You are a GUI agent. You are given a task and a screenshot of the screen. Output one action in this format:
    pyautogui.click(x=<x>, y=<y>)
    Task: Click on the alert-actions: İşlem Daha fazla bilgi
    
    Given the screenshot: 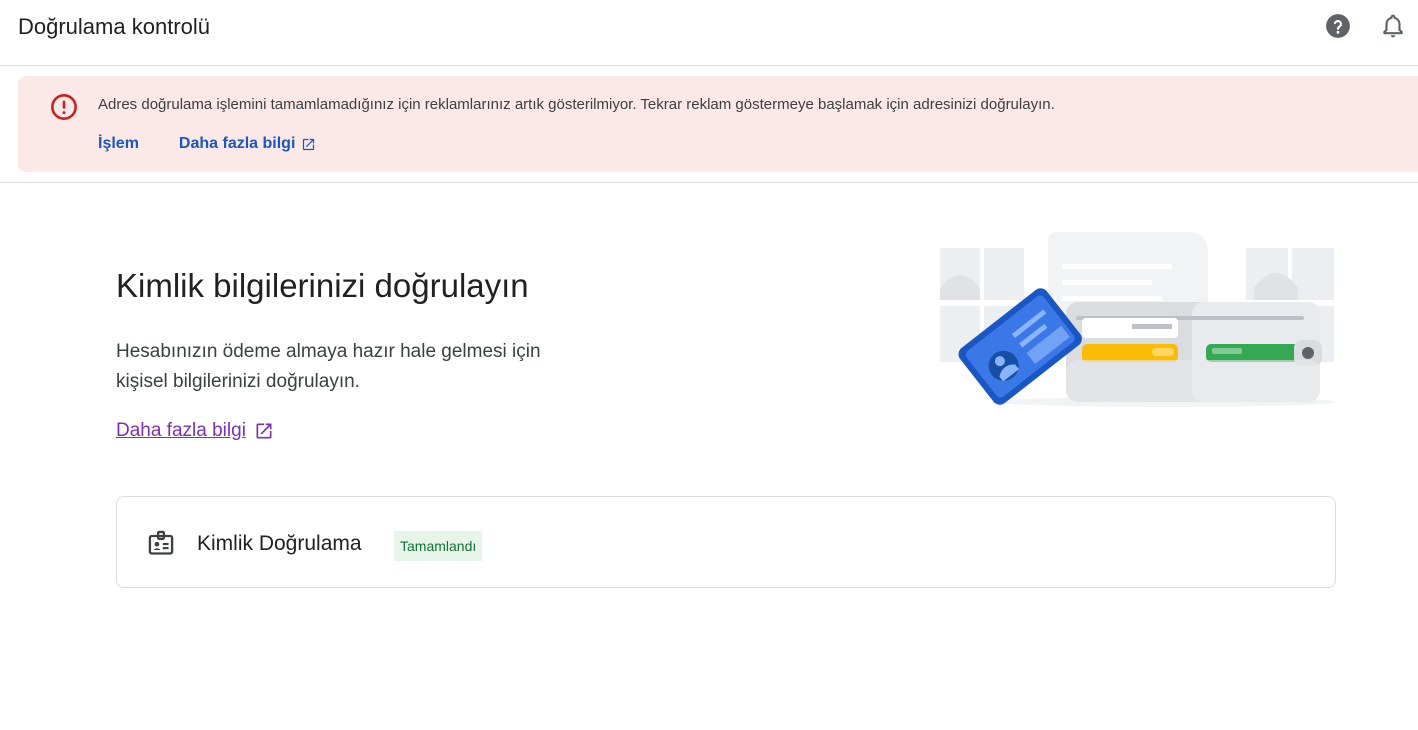 What is the action you would take?
    pyautogui.click(x=207, y=144)
    